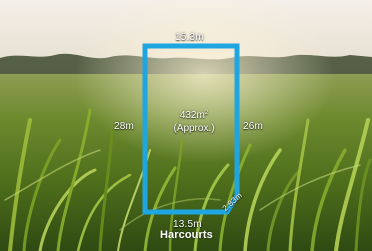 The height and width of the screenshot is (251, 372). What do you see at coordinates (124, 126) in the screenshot?
I see `left-edge-label: 28m` at bounding box center [124, 126].